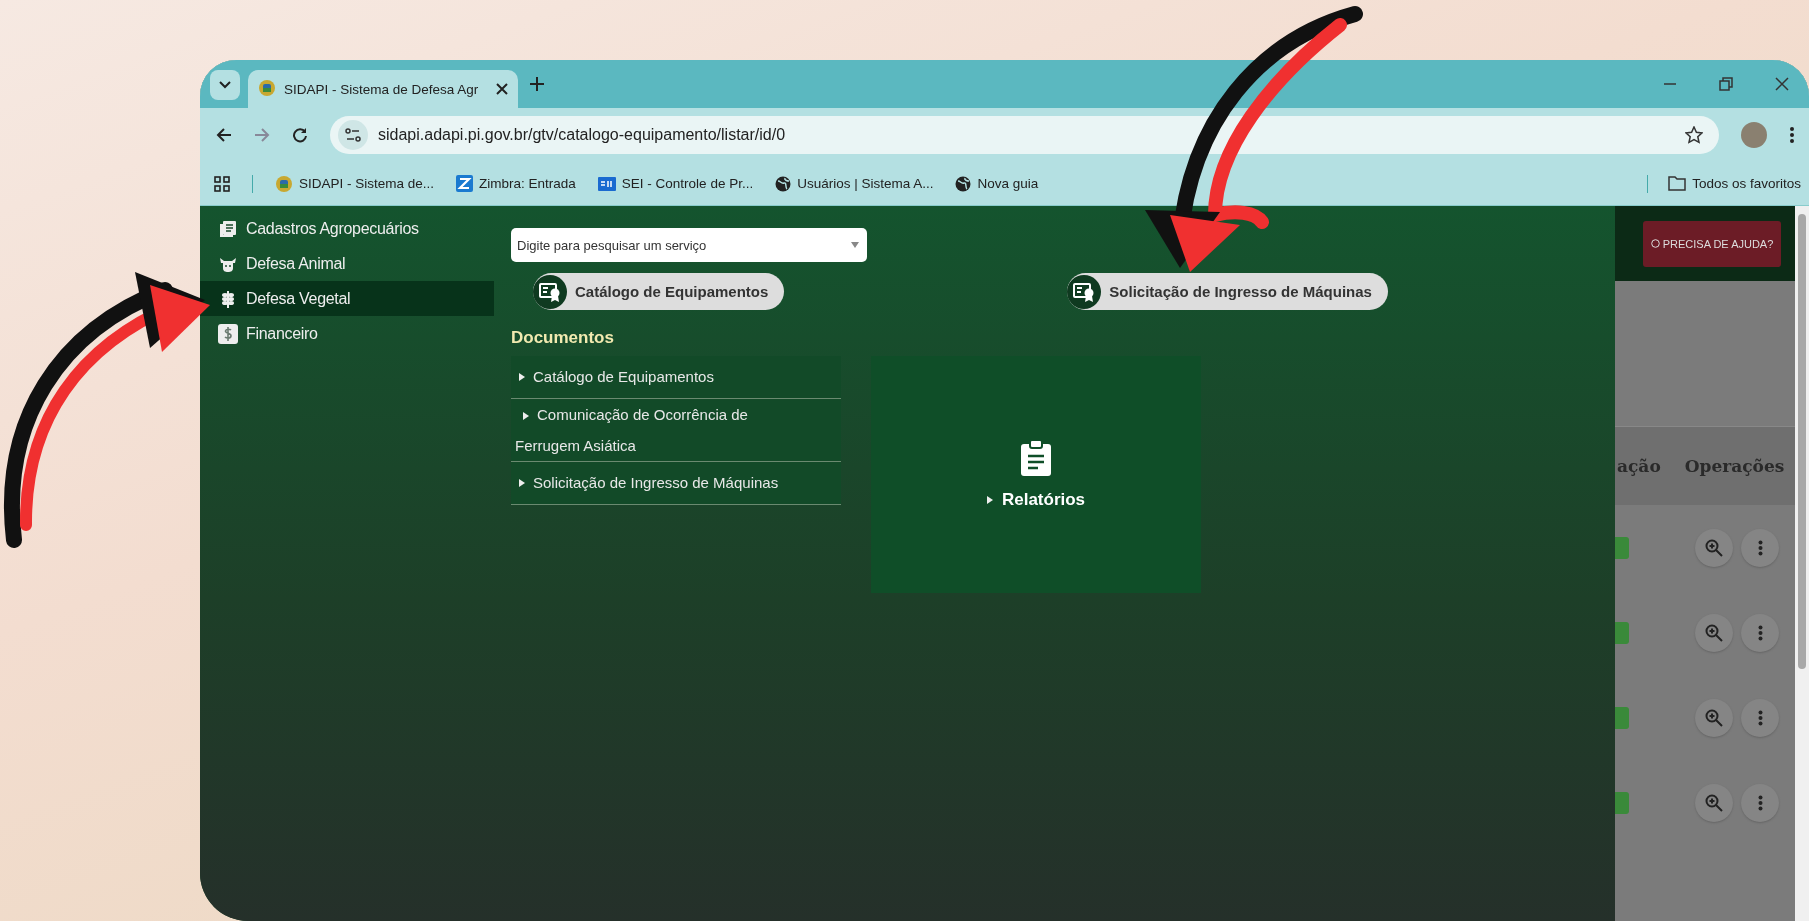  Describe the element at coordinates (1677, 183) in the screenshot. I see `folder-icon` at that location.